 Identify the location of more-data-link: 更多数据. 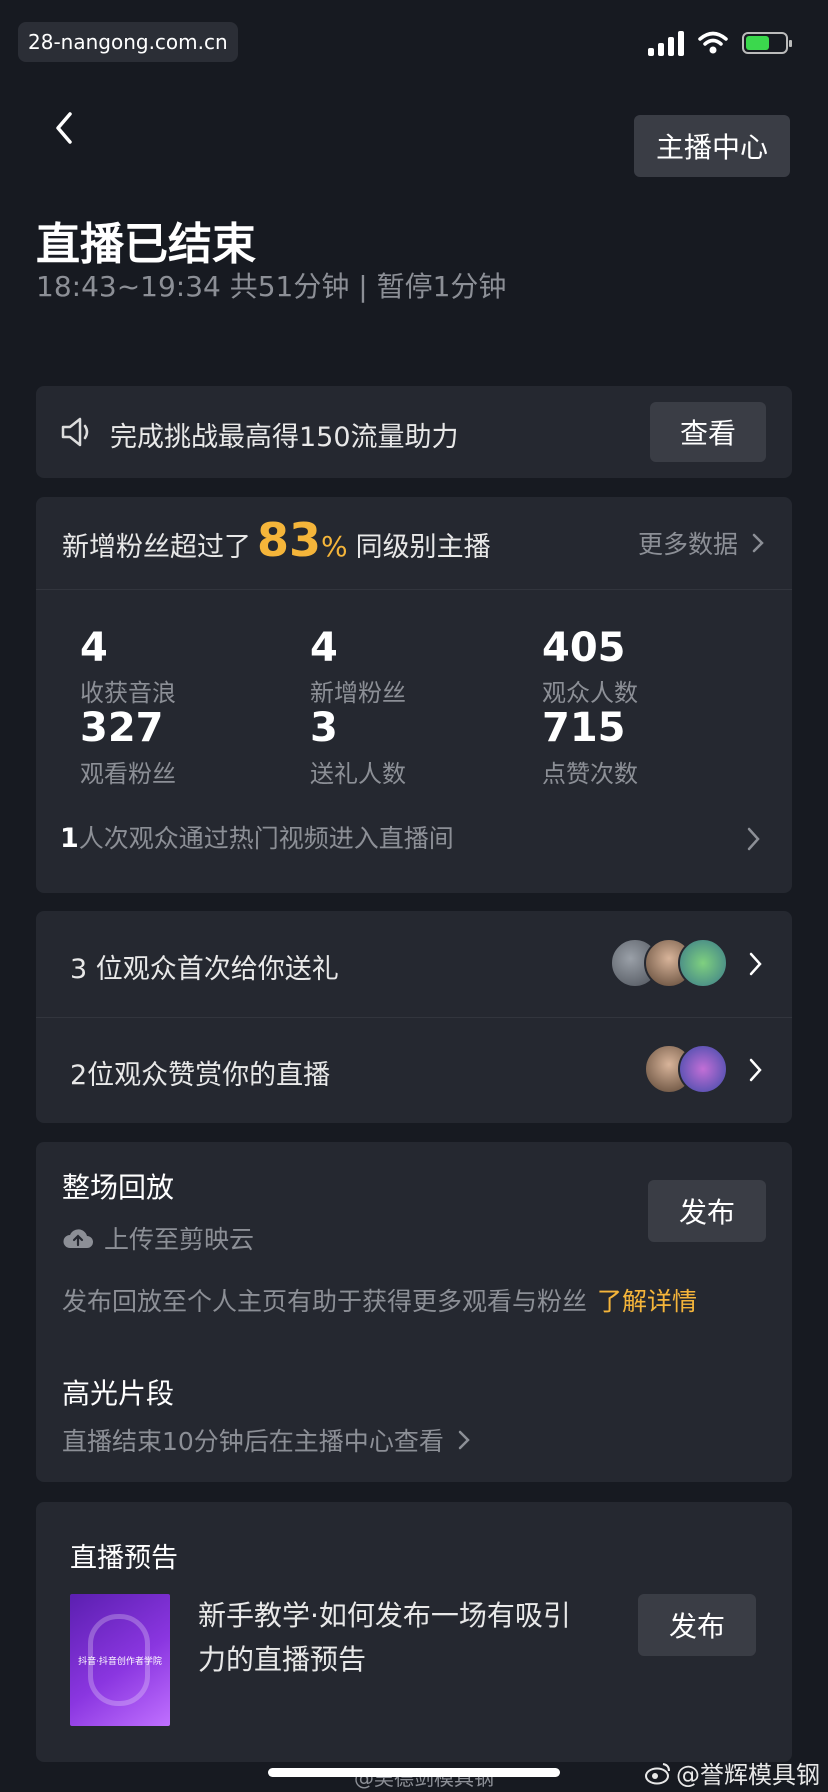
(701, 543).